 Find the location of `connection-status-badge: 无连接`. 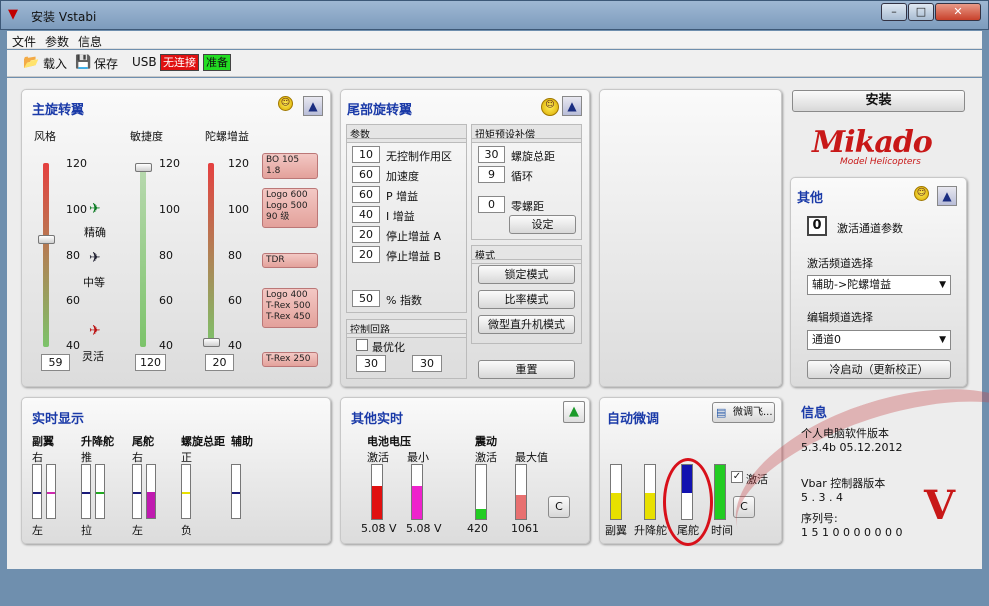

connection-status-badge: 无连接 is located at coordinates (179, 62).